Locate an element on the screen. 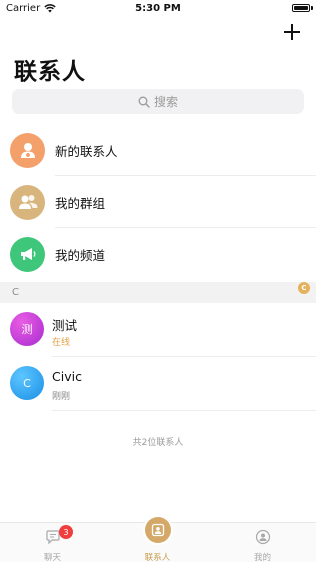 The height and width of the screenshot is (562, 320). divider is located at coordinates (184, 410).